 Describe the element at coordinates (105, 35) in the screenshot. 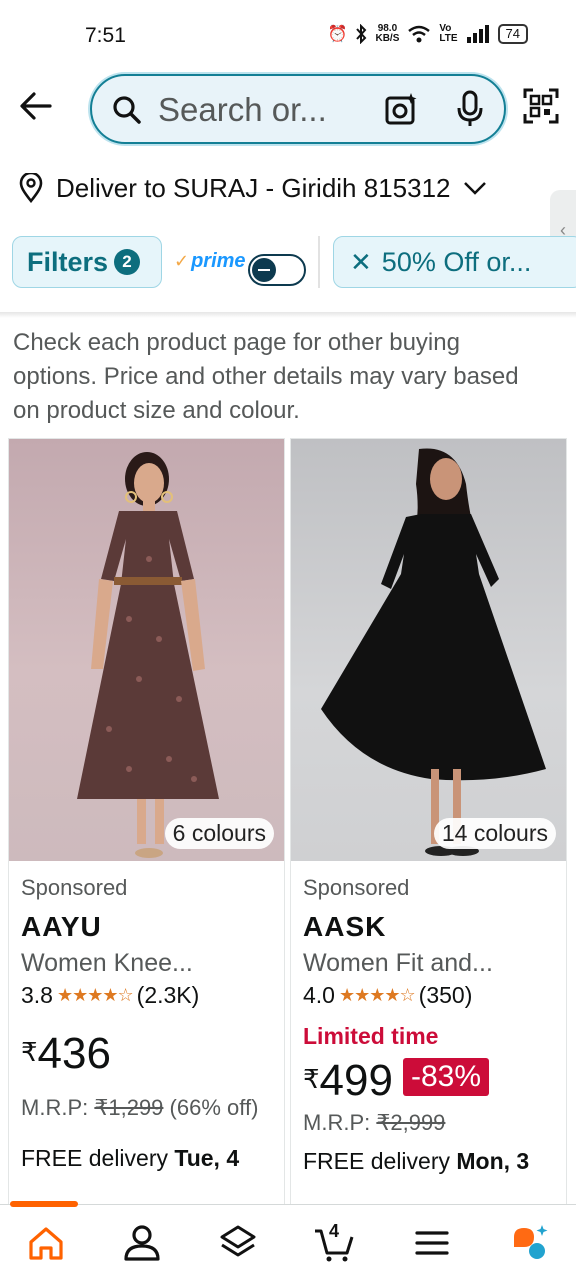

I see `status-time: 7:51` at that location.